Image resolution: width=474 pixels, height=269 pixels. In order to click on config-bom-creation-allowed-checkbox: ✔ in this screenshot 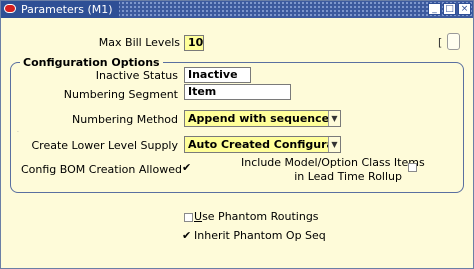, I will do `click(186, 167)`.